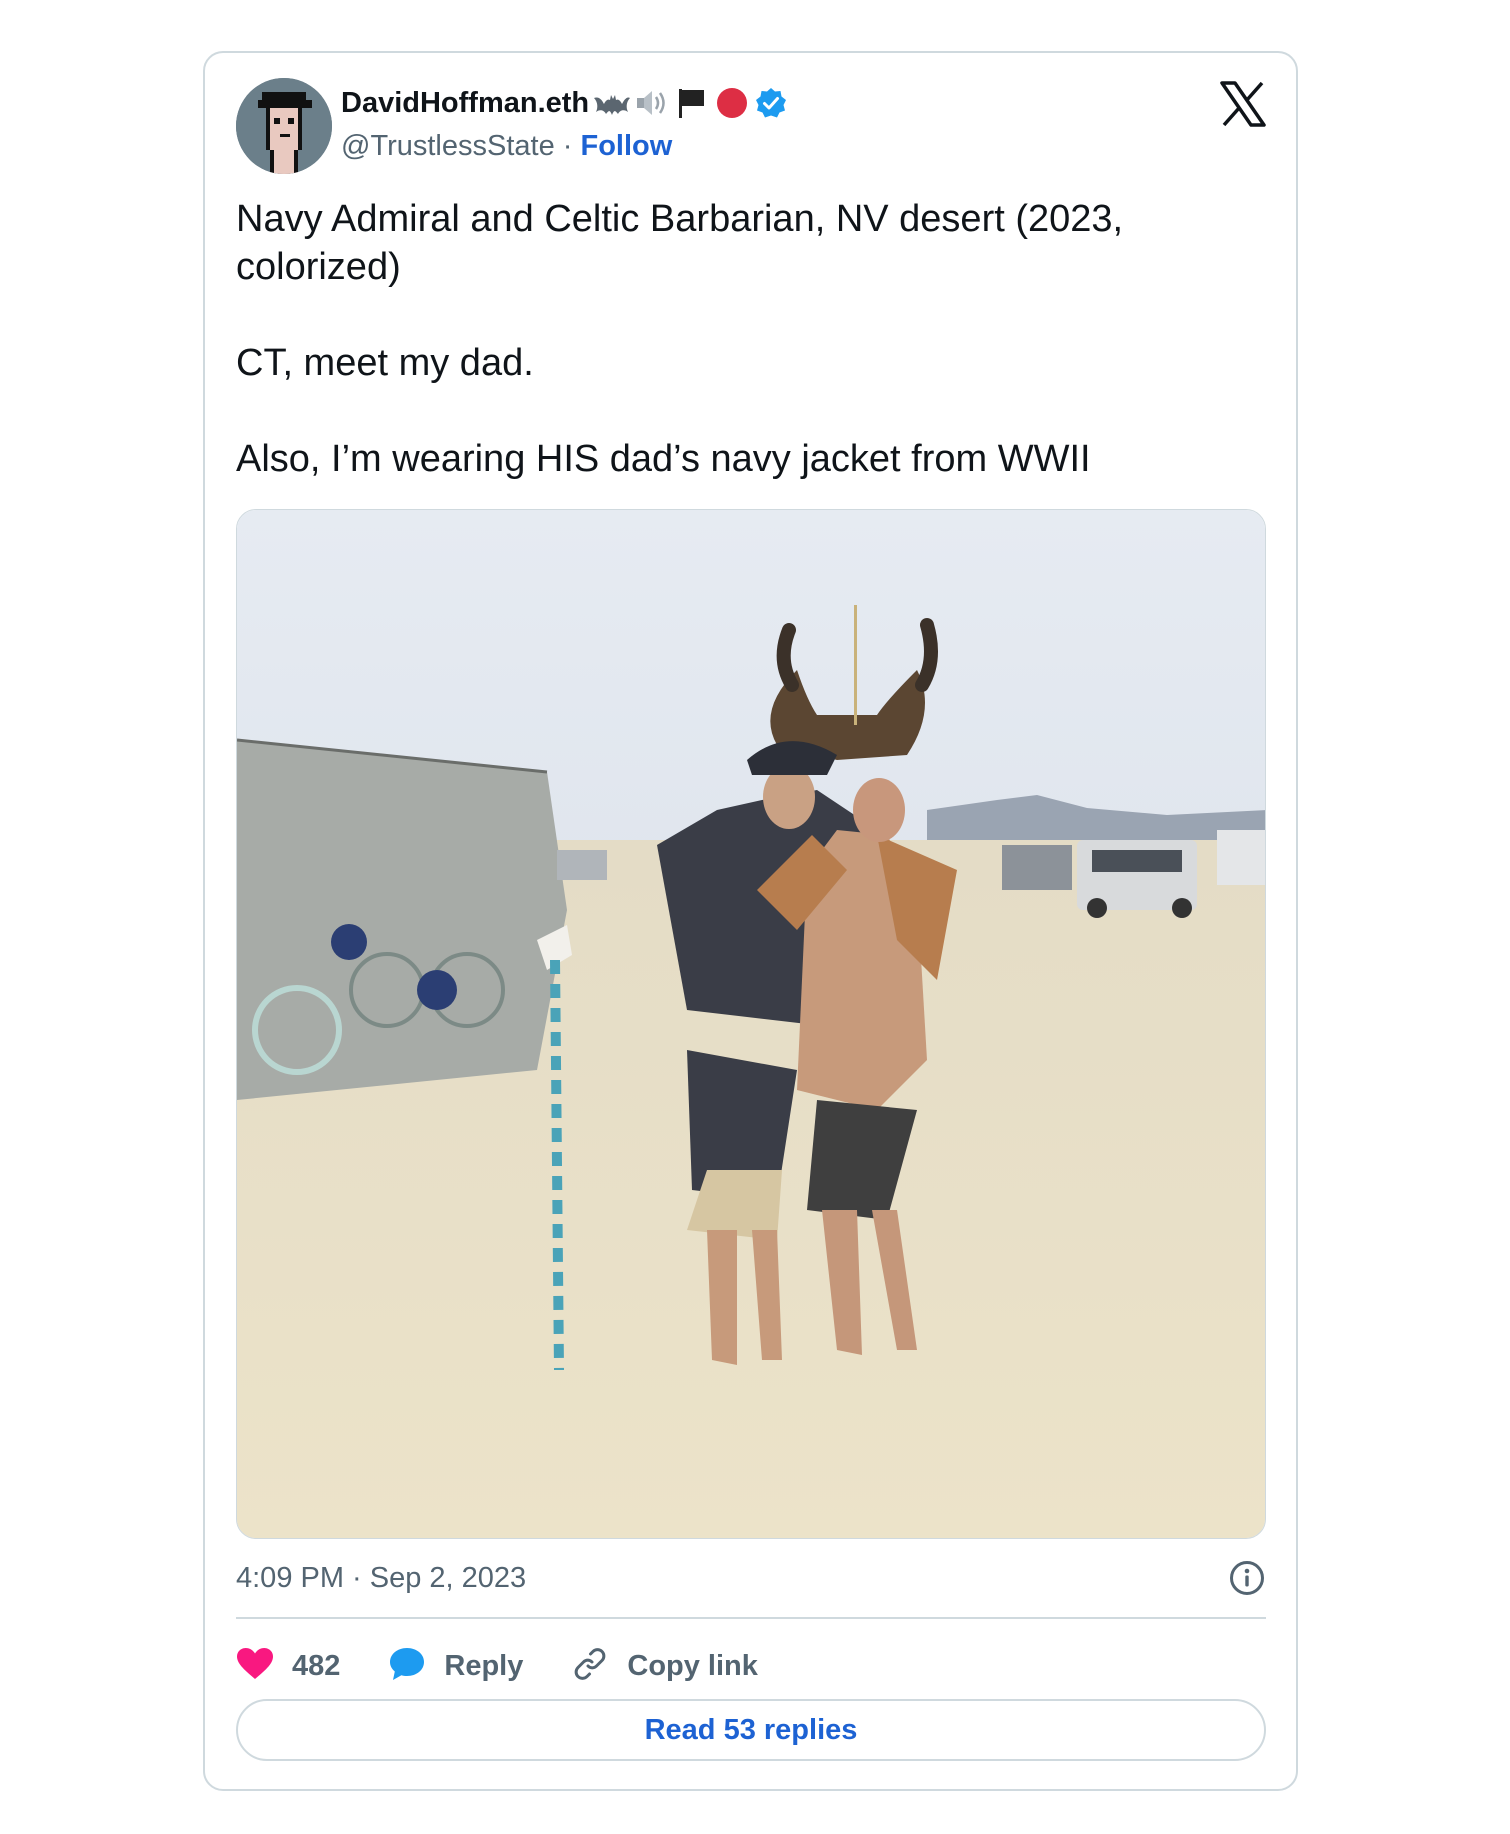 This screenshot has width=1510, height=1834. I want to click on tweet-paragraph: CT, meet my dad., so click(385, 363).